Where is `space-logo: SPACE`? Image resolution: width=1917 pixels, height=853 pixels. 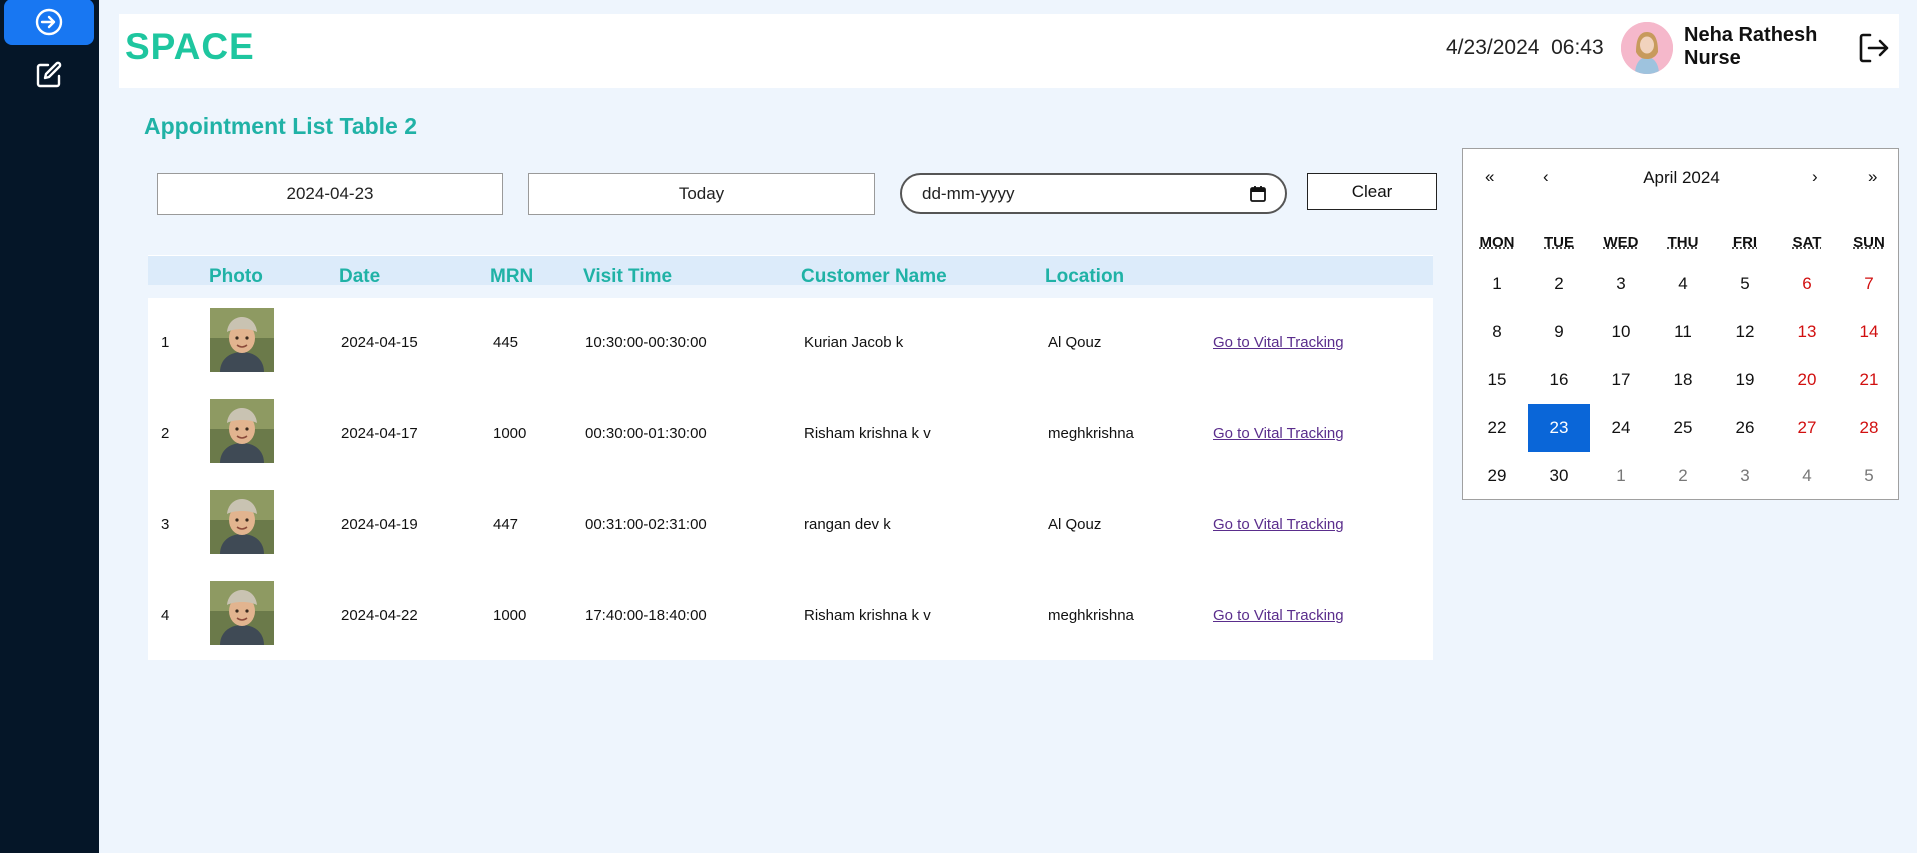 space-logo: SPACE is located at coordinates (190, 46).